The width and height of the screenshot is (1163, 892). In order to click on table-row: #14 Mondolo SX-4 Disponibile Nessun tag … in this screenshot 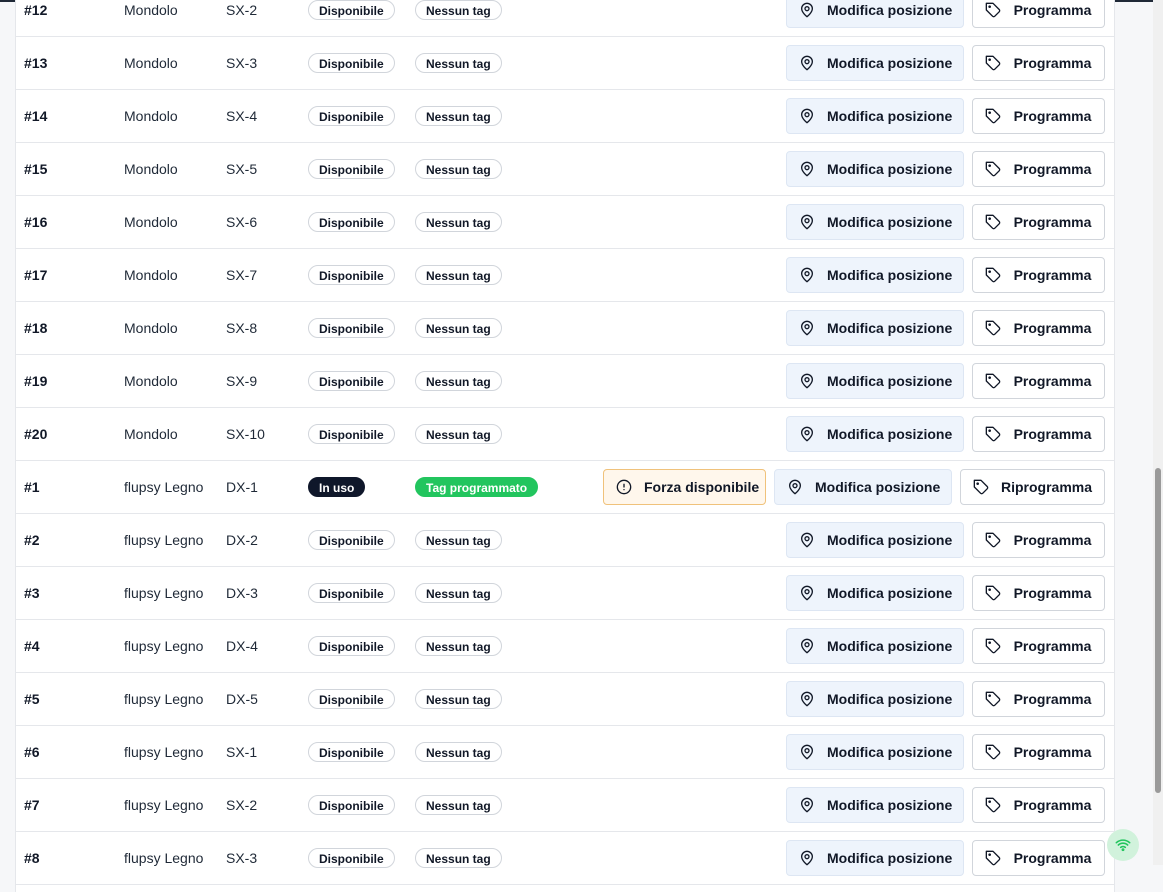, I will do `click(565, 116)`.